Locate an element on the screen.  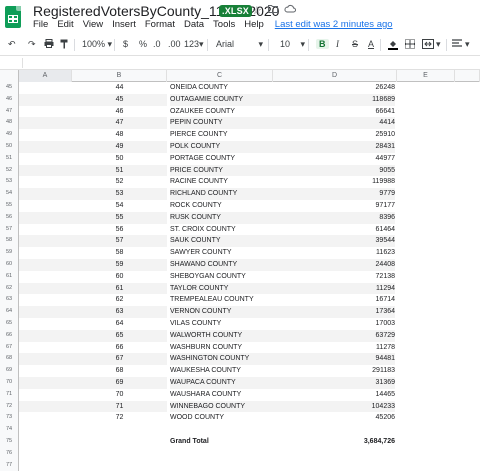
zoom-select: 100% ▾ is located at coordinates (97, 44).